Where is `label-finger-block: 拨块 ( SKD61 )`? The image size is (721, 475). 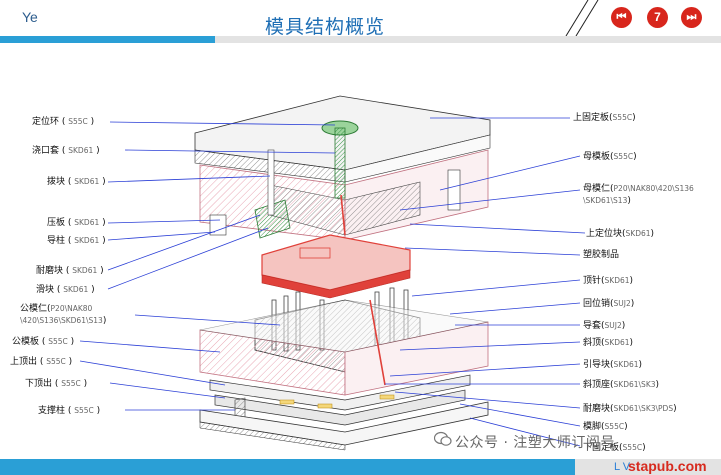
label-finger-block: 拨块 ( SKD61 ) is located at coordinates (76, 182).